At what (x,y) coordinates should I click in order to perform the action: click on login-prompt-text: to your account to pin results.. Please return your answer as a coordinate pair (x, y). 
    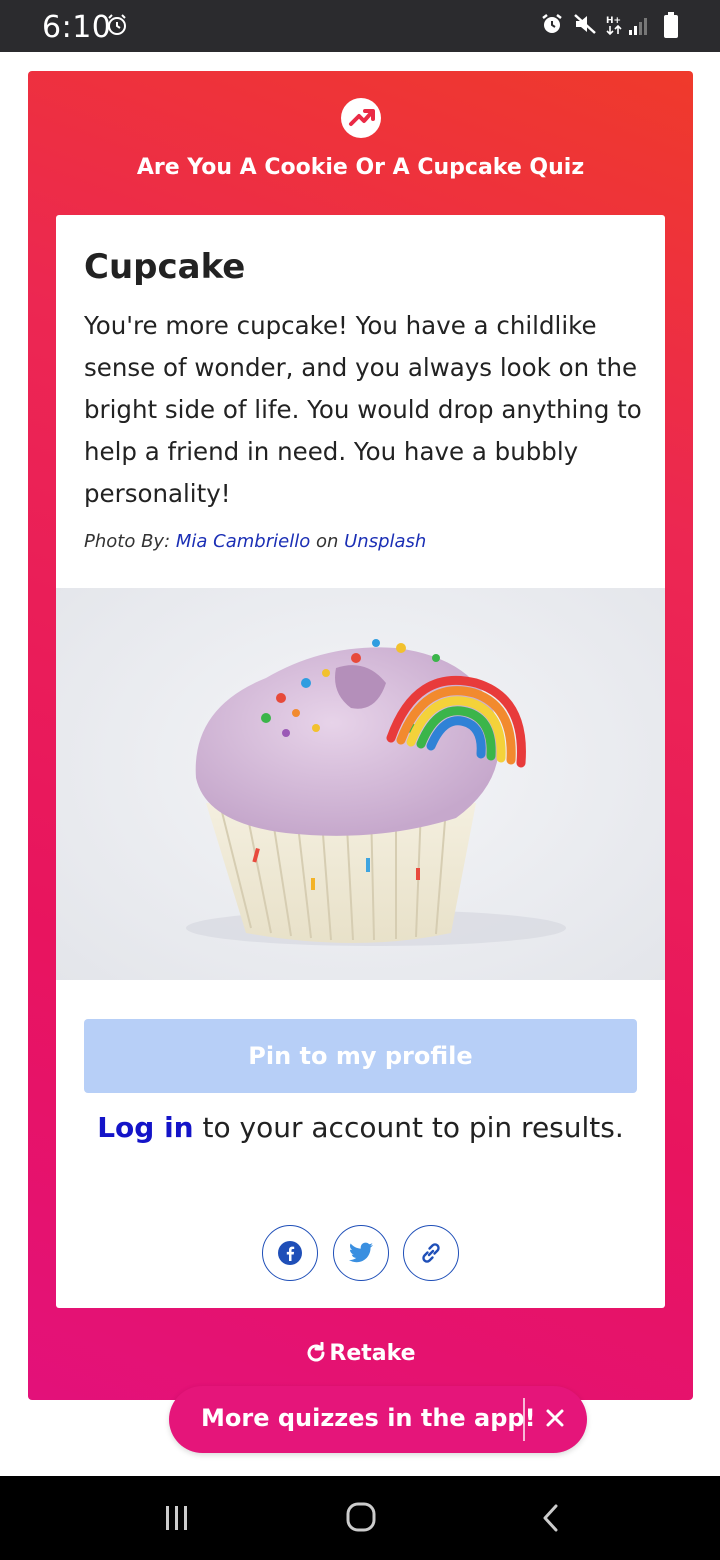
    Looking at the image, I should click on (408, 1127).